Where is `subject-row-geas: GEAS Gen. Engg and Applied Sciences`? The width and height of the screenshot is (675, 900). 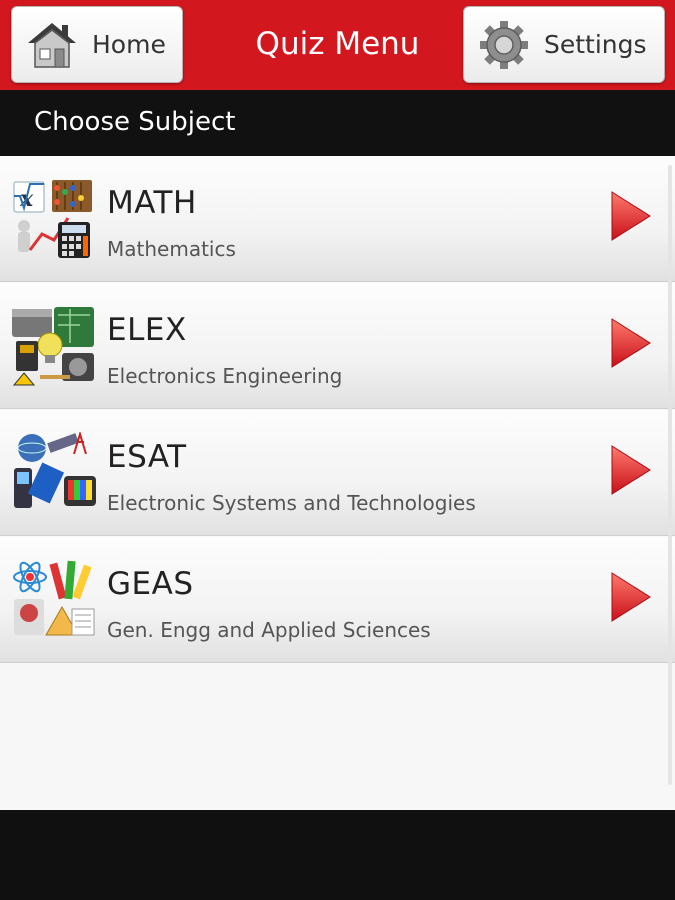
subject-row-geas: GEAS Gen. Engg and Applied Sciences is located at coordinates (337, 600).